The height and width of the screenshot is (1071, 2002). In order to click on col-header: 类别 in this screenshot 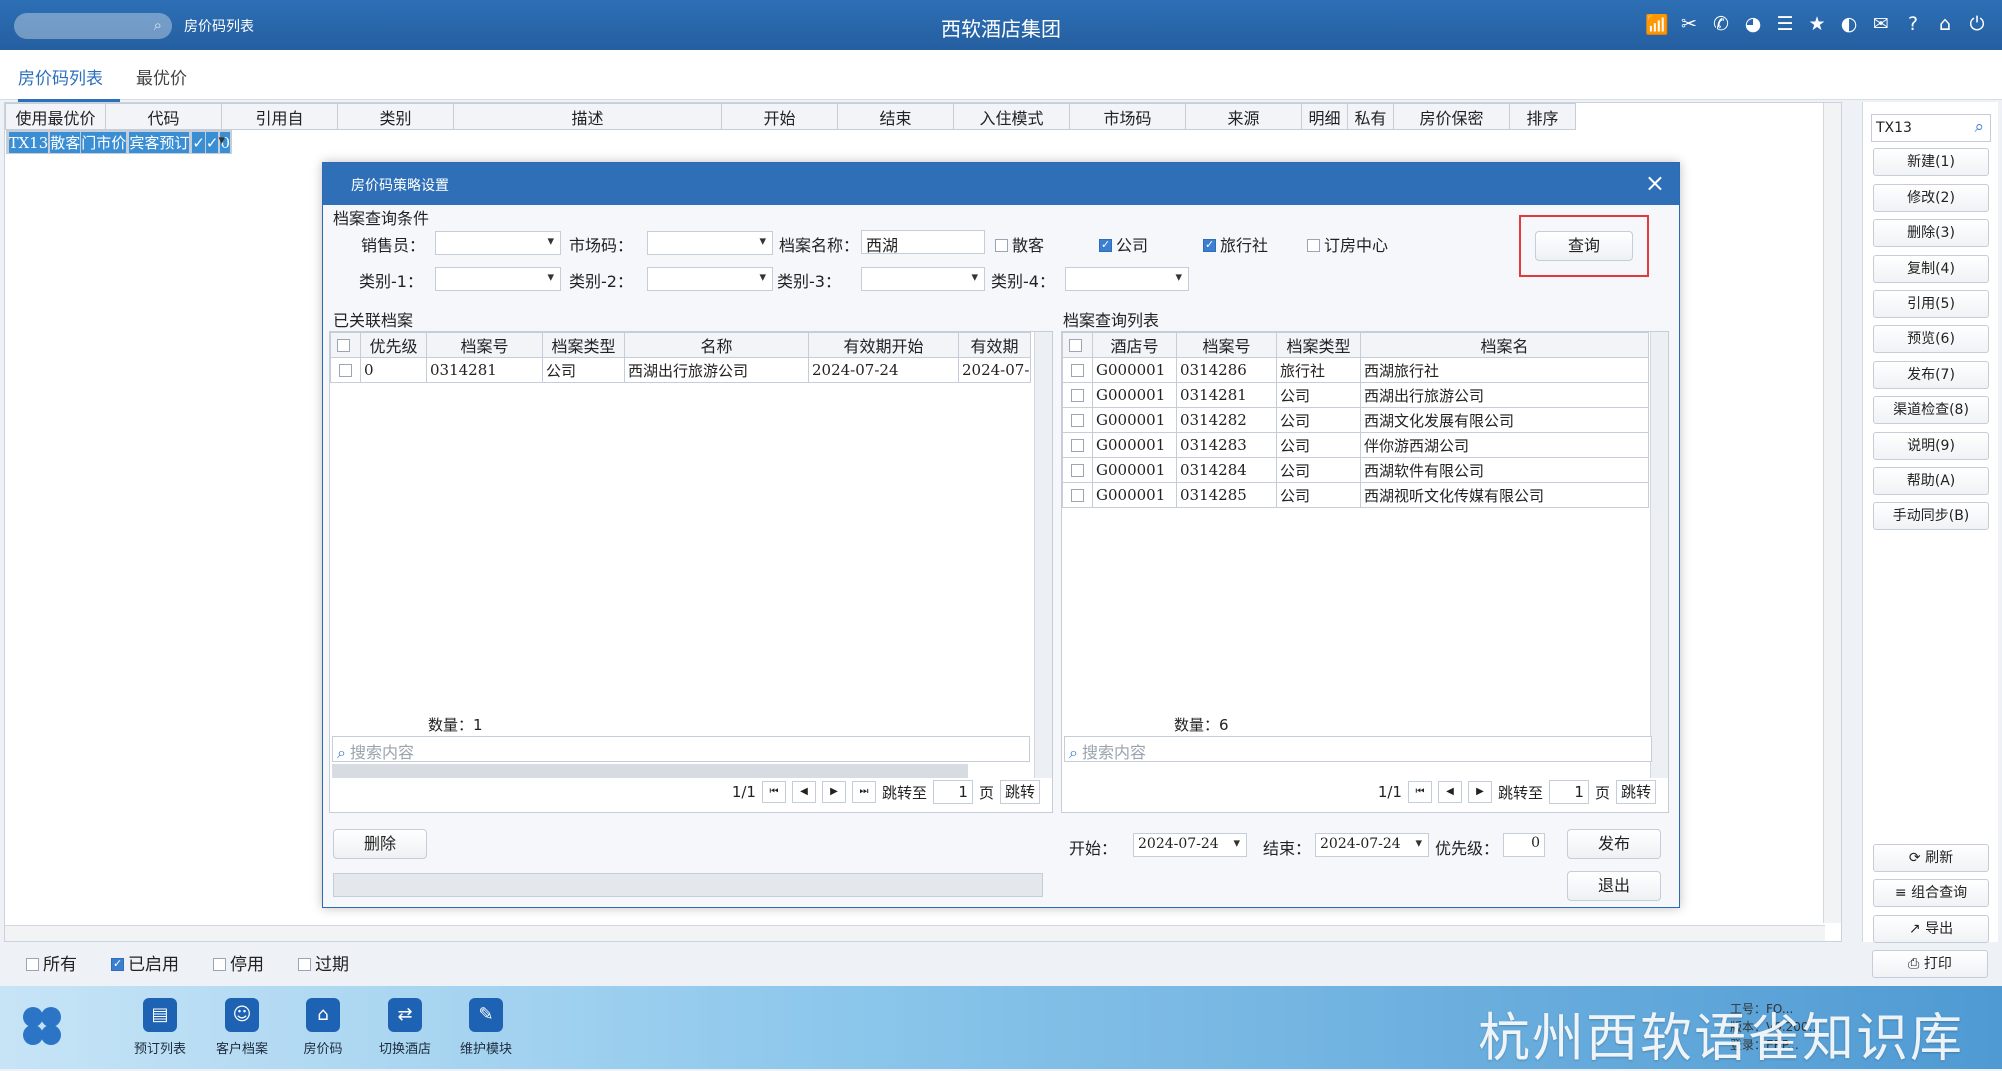, I will do `click(395, 116)`.